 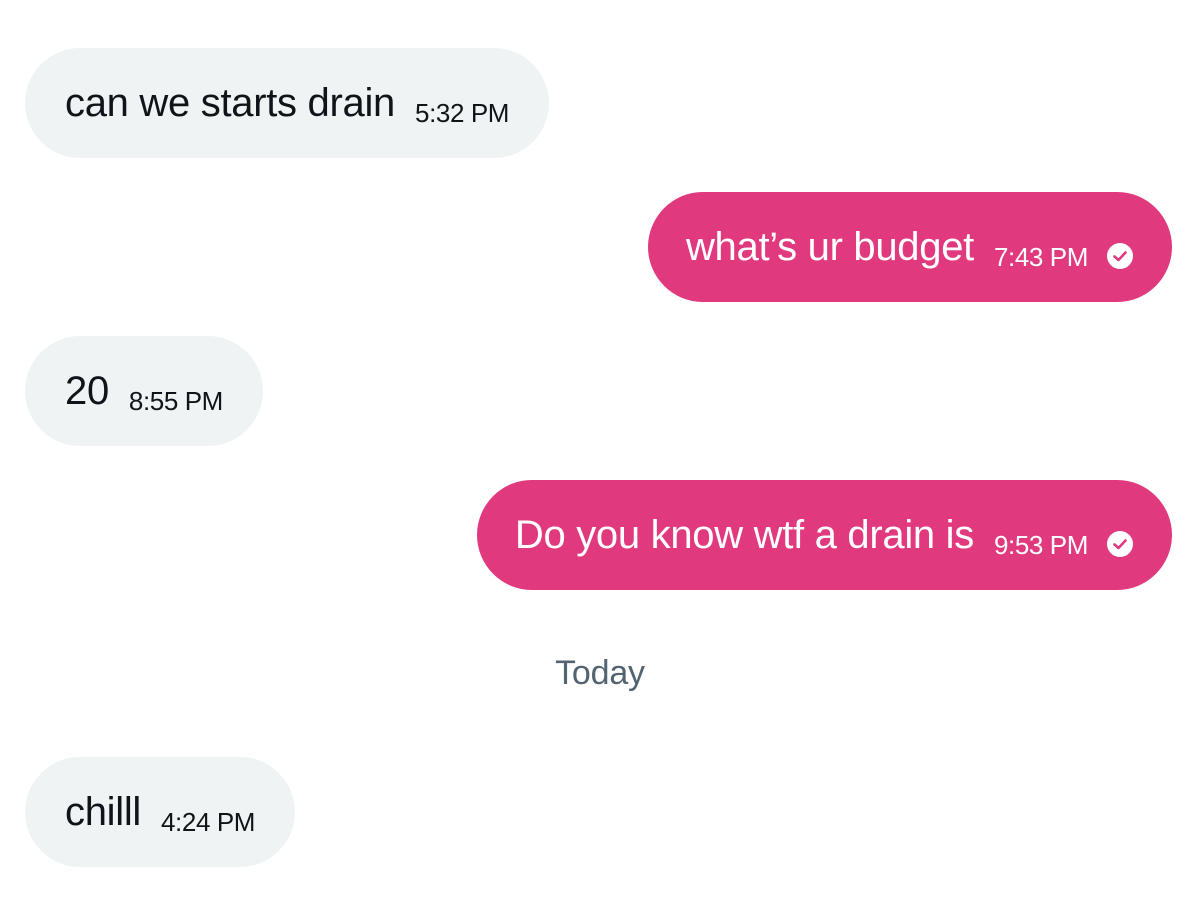 What do you see at coordinates (103, 812) in the screenshot?
I see `message-text: chilll` at bounding box center [103, 812].